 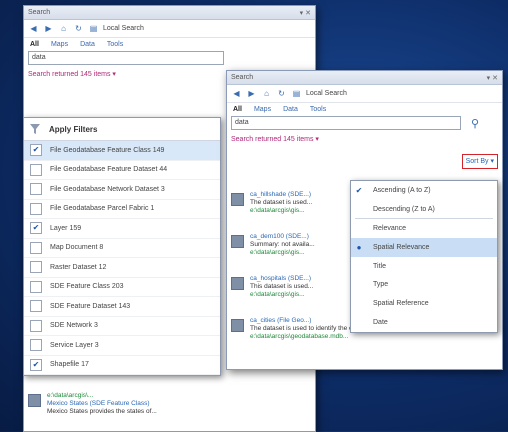 I want to click on result-title: ca_dem100 (SDE...), so click(x=282, y=237).